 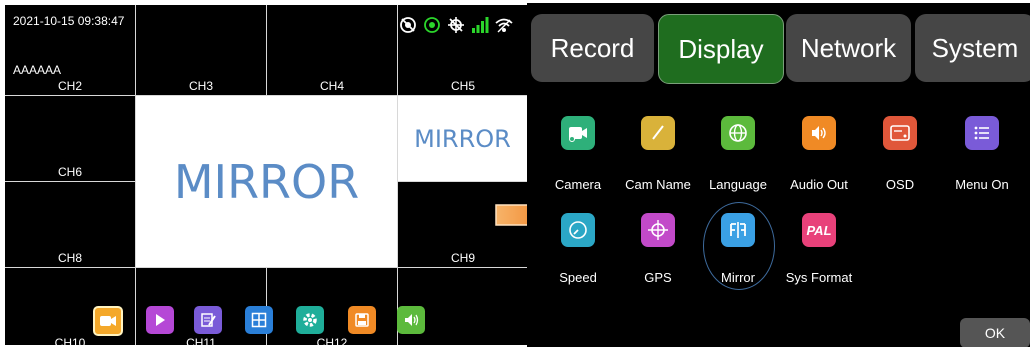 What do you see at coordinates (738, 184) in the screenshot?
I see `menu-item-language: Language` at bounding box center [738, 184].